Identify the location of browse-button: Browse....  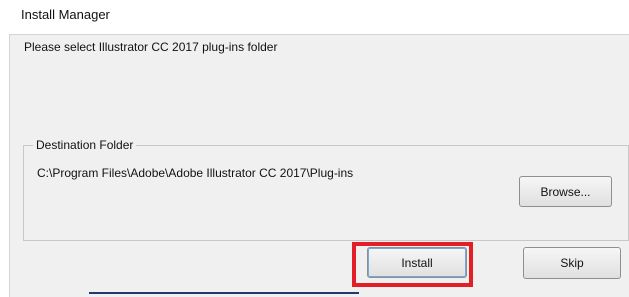
(565, 191).